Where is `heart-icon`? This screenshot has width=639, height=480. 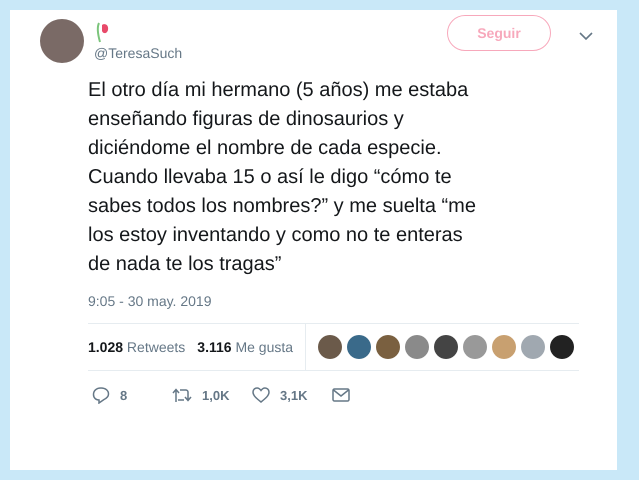 heart-icon is located at coordinates (261, 395).